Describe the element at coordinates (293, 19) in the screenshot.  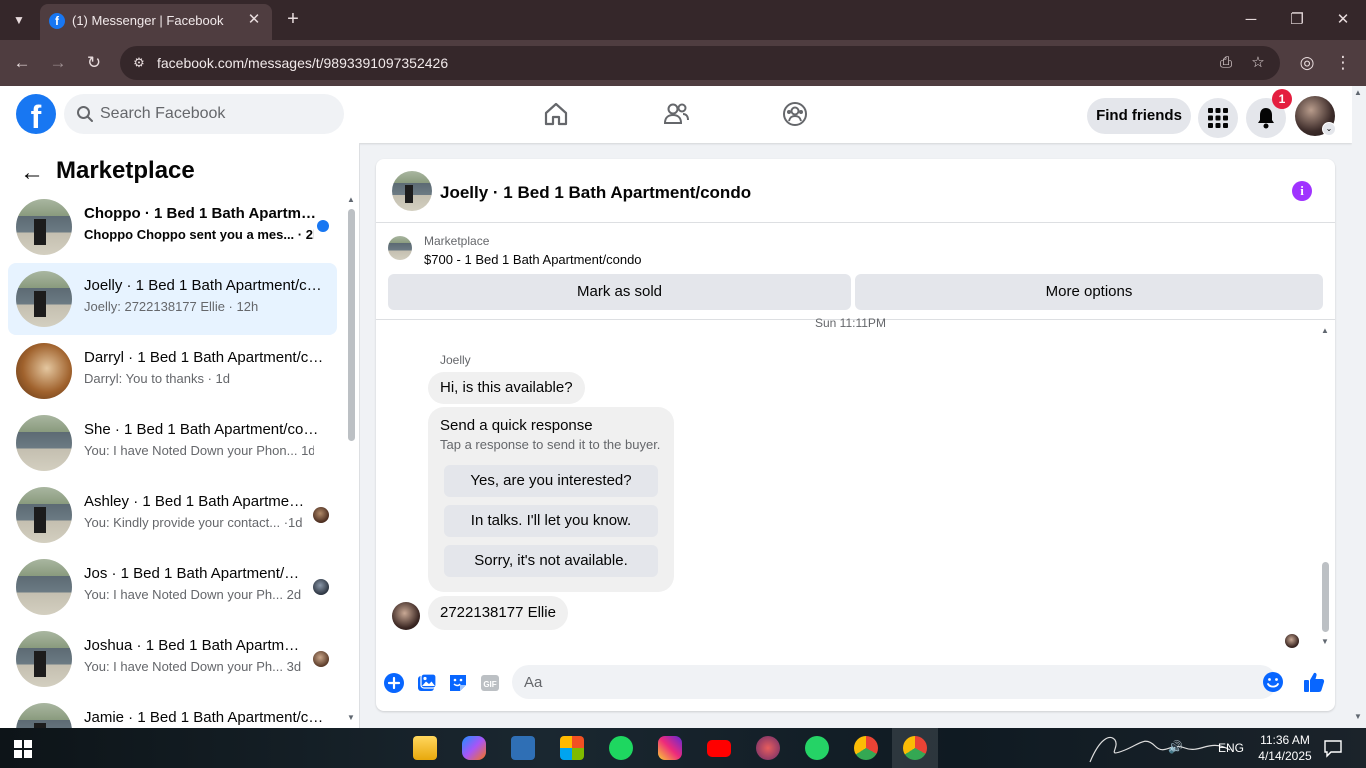
I see `new-tab-icon: +` at that location.